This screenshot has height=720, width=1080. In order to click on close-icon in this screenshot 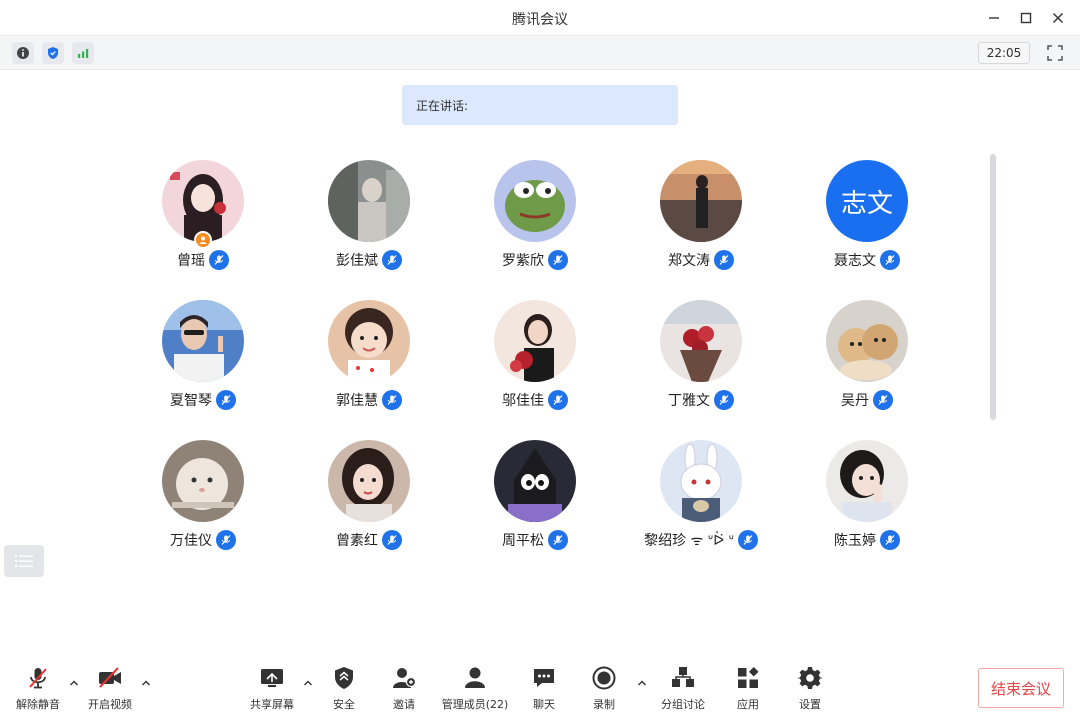, I will do `click(1058, 18)`.